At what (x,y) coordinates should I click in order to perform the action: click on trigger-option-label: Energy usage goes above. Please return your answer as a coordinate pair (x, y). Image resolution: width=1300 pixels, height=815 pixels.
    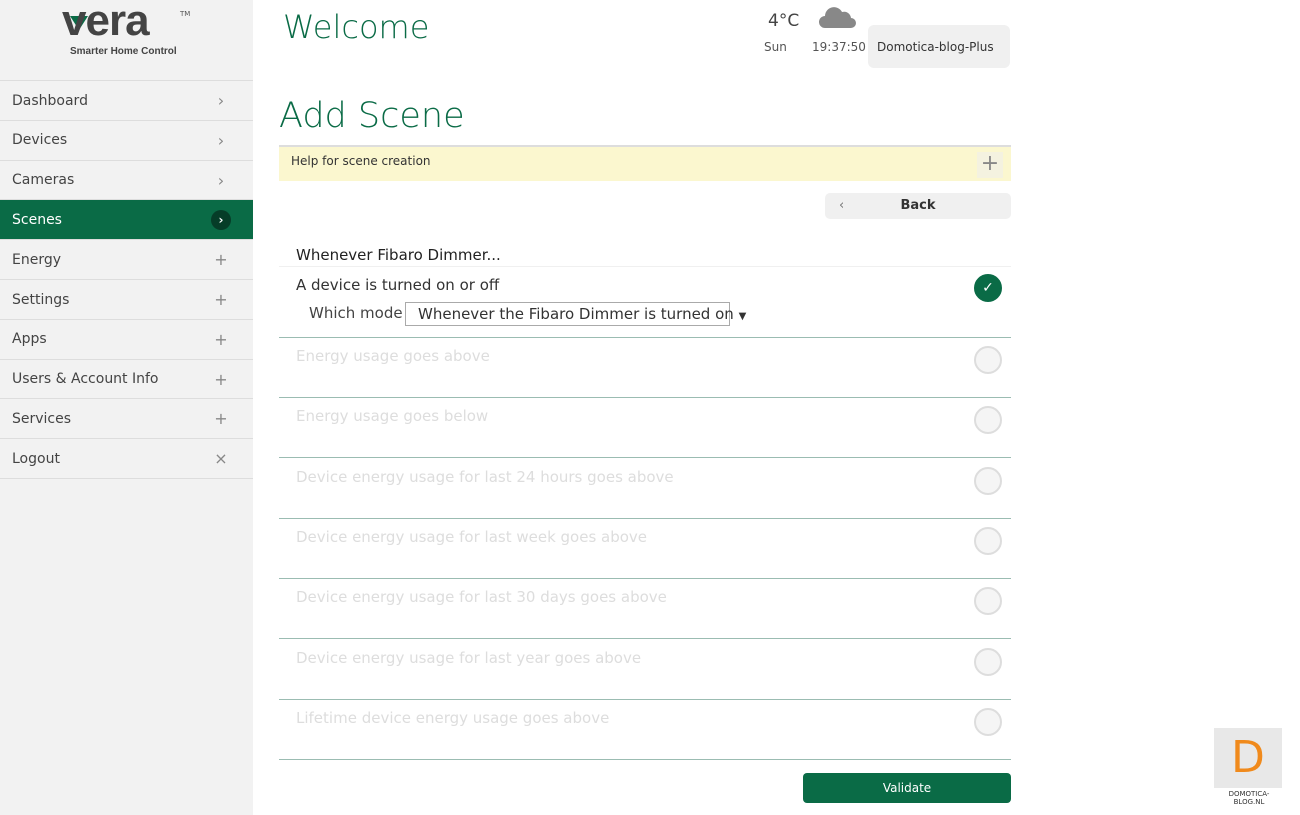
    Looking at the image, I should click on (393, 356).